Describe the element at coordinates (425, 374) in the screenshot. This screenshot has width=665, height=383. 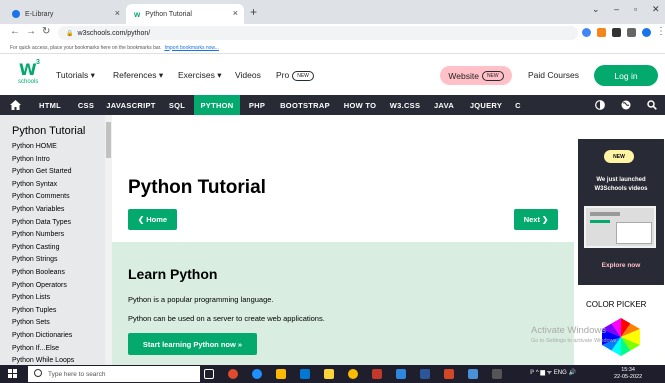
I see `word-icon` at that location.